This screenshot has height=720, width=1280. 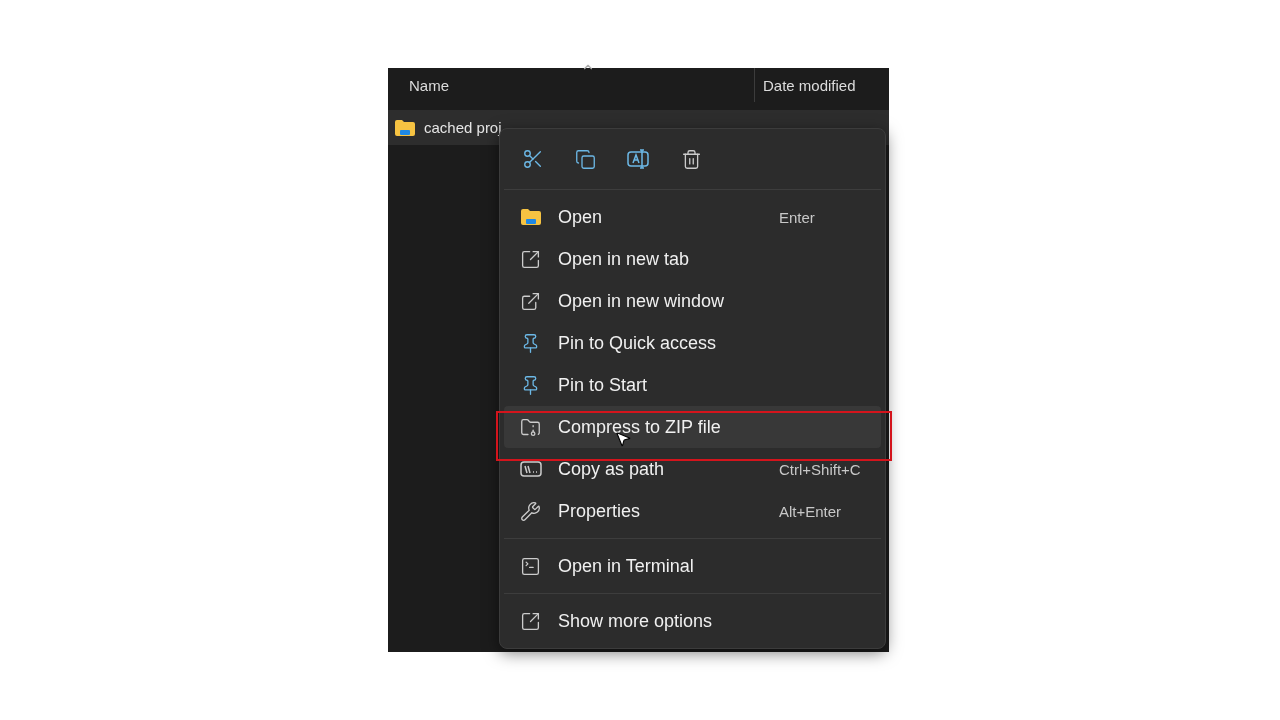 What do you see at coordinates (532, 159) in the screenshot?
I see `cut-button` at bounding box center [532, 159].